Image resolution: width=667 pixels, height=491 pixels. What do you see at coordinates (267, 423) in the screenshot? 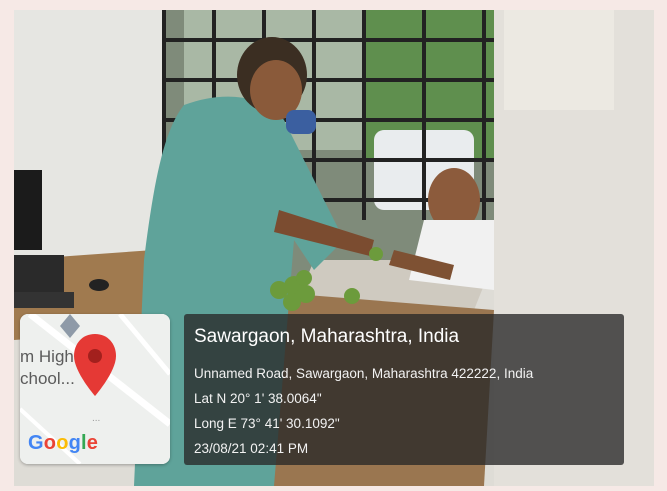
I see `location-longitude: Long E 73° 41' 30.1092"` at bounding box center [267, 423].